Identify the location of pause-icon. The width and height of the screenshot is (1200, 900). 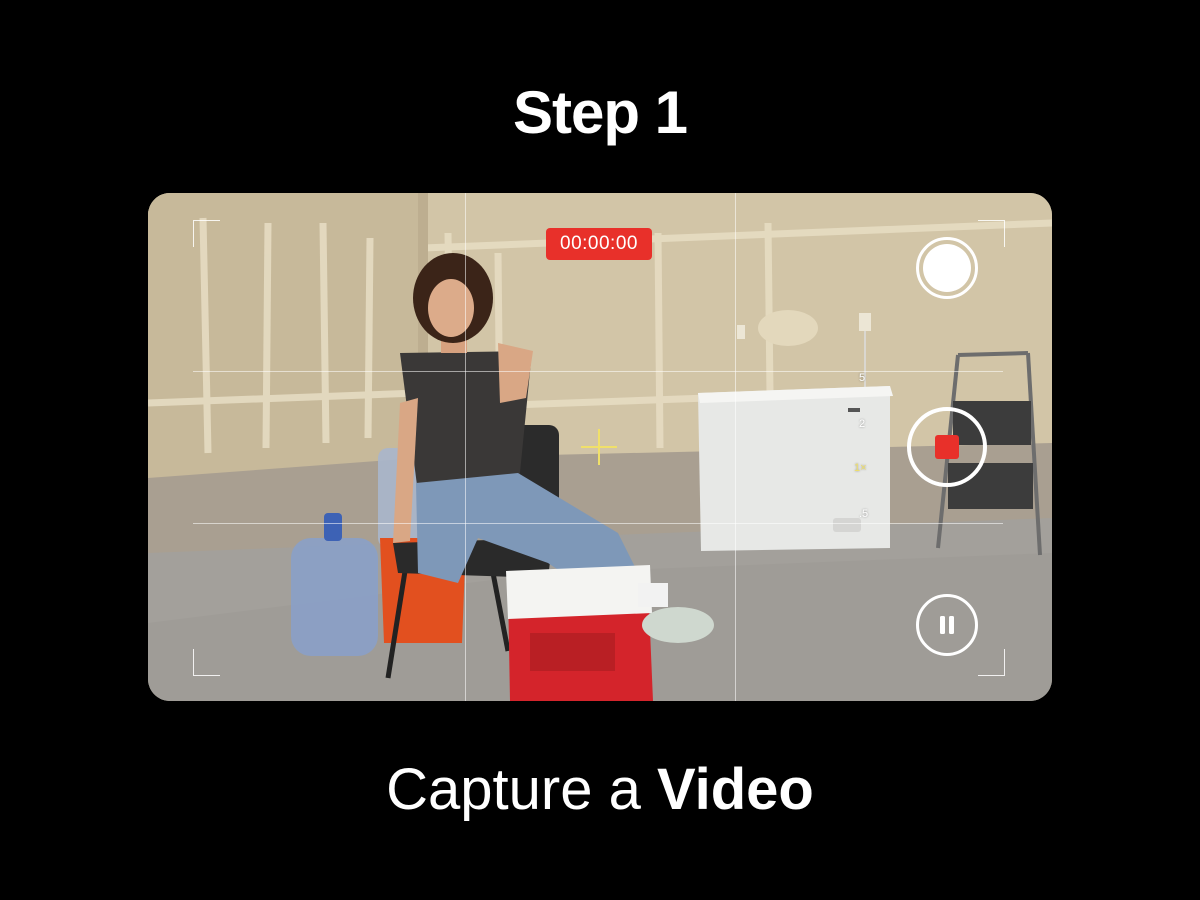
(947, 625).